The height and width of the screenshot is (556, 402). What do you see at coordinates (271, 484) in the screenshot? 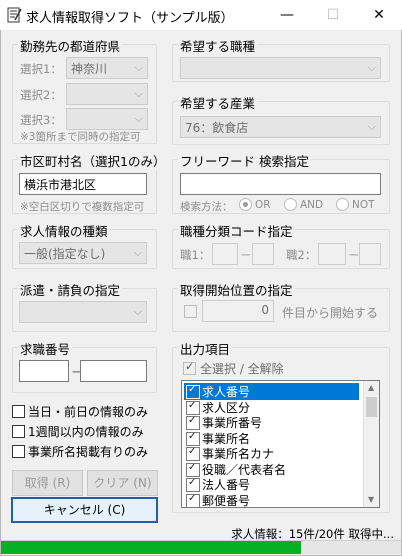
I see `list-item: 法人番号` at bounding box center [271, 484].